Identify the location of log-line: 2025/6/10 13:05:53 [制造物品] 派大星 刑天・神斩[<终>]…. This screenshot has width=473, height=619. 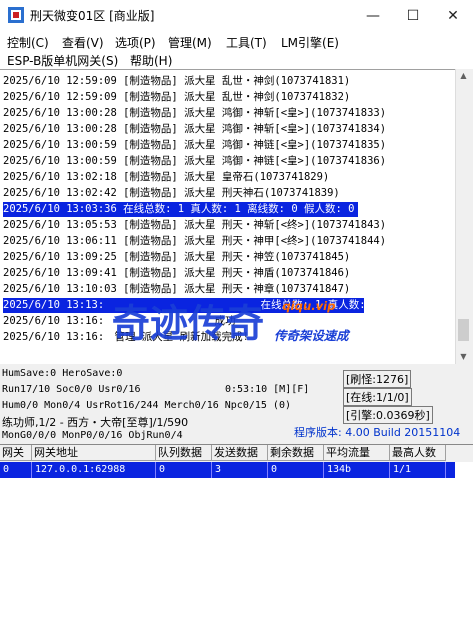
(195, 225).